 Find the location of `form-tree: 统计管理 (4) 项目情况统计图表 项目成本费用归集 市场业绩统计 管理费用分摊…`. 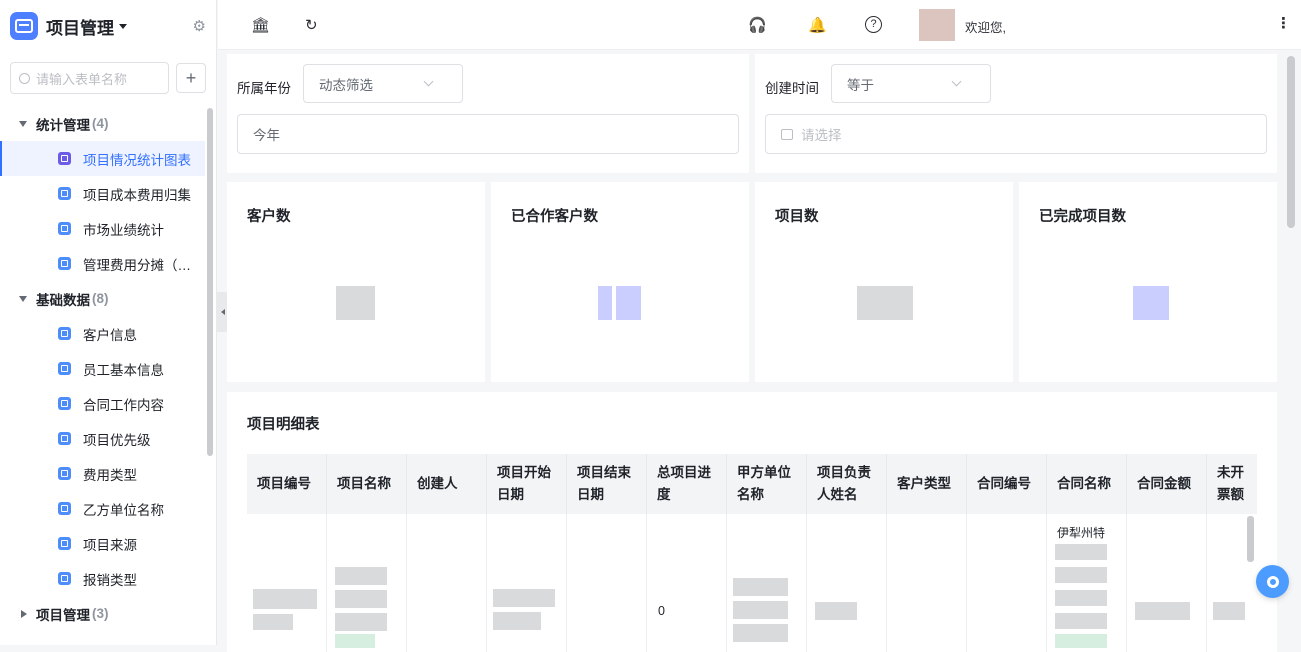

form-tree: 统计管理 (4) 项目情况统计图表 项目成本费用归集 市场业绩统计 管理费用分摊… is located at coordinates (102, 368).